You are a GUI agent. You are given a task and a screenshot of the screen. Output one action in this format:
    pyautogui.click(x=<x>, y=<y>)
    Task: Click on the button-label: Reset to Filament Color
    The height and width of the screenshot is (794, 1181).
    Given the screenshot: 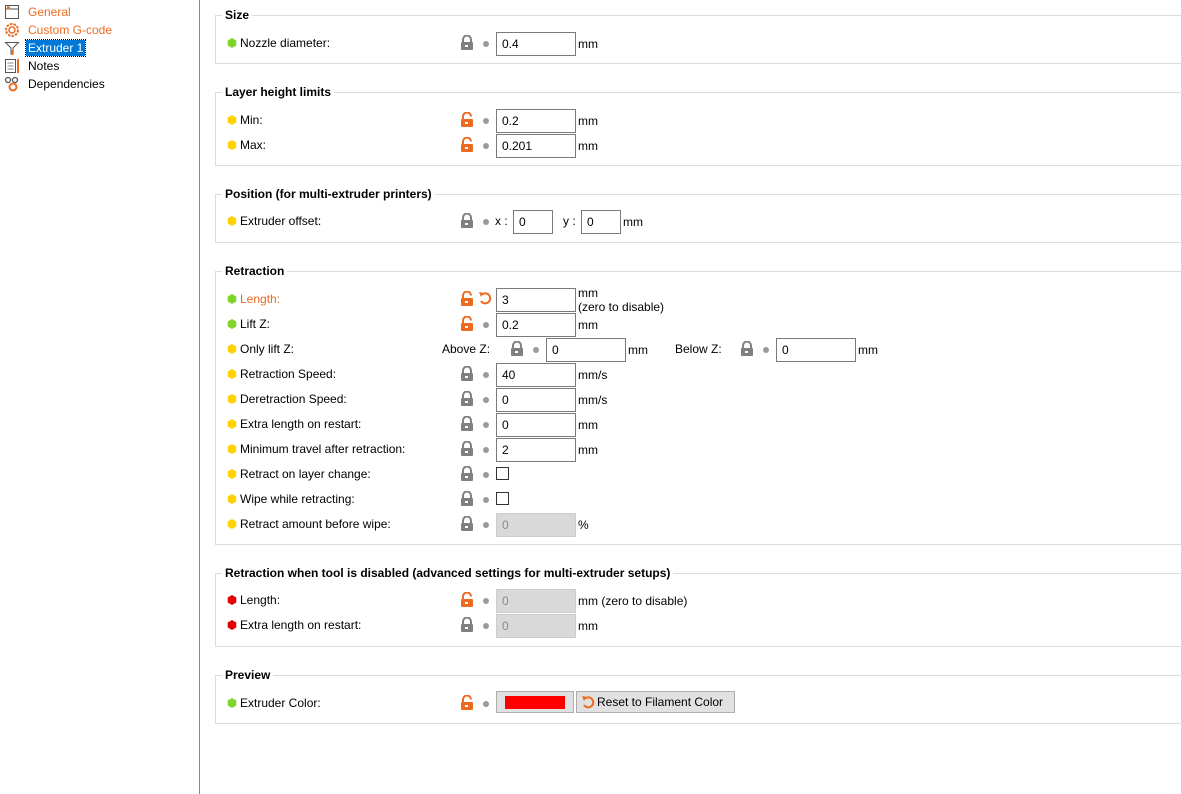 What is the action you would take?
    pyautogui.click(x=660, y=702)
    